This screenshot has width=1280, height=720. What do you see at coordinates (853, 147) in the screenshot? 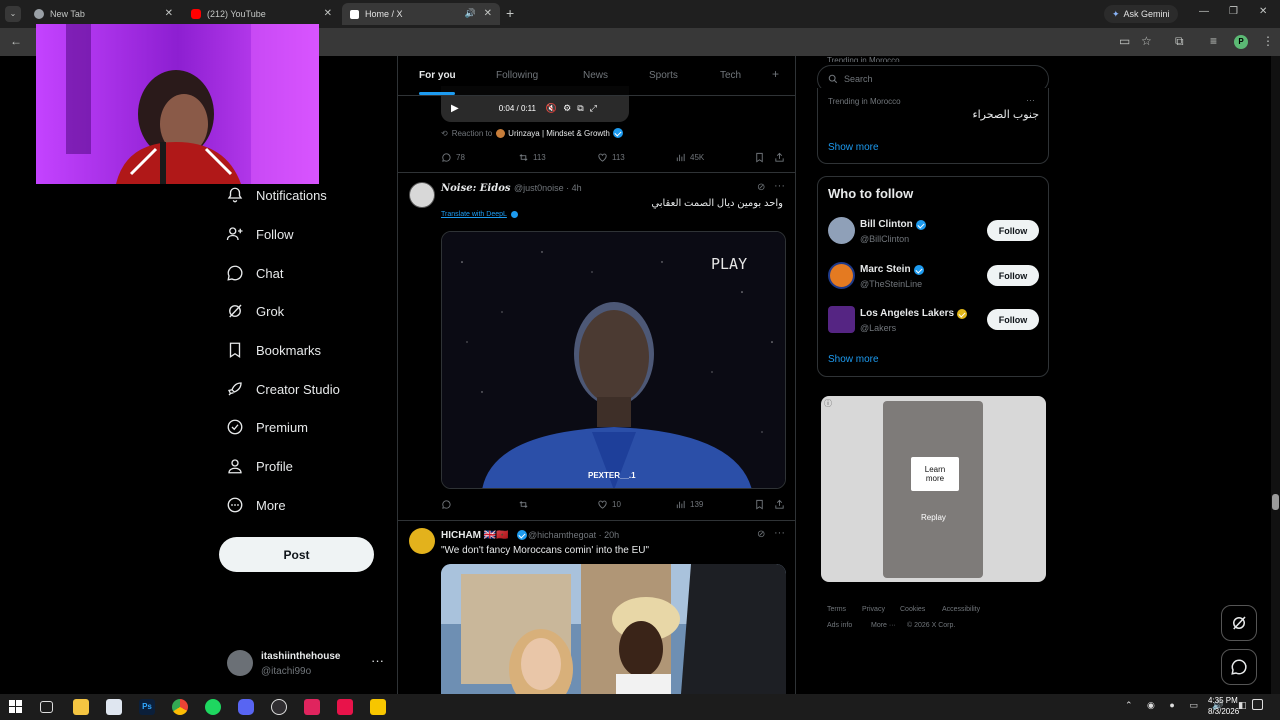
I see `show-more-trends: Show more` at bounding box center [853, 147].